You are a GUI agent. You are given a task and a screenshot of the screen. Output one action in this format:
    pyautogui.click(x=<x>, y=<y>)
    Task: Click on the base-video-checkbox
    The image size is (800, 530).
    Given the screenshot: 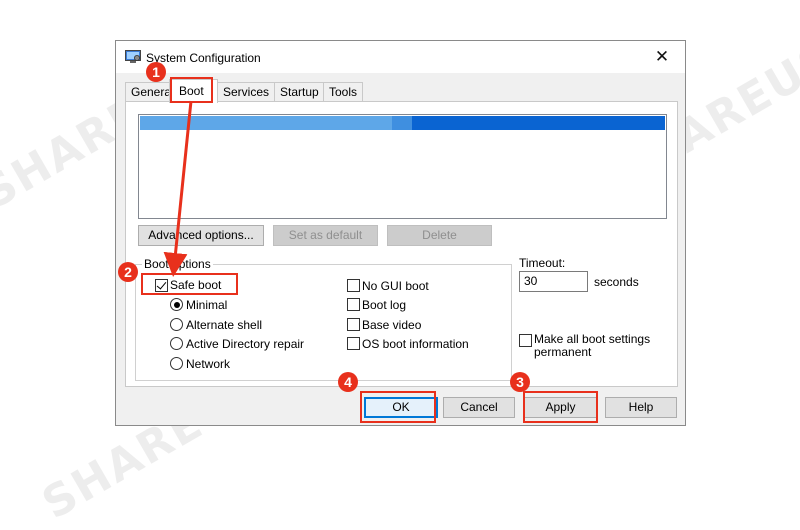 What is the action you would take?
    pyautogui.click(x=353, y=324)
    